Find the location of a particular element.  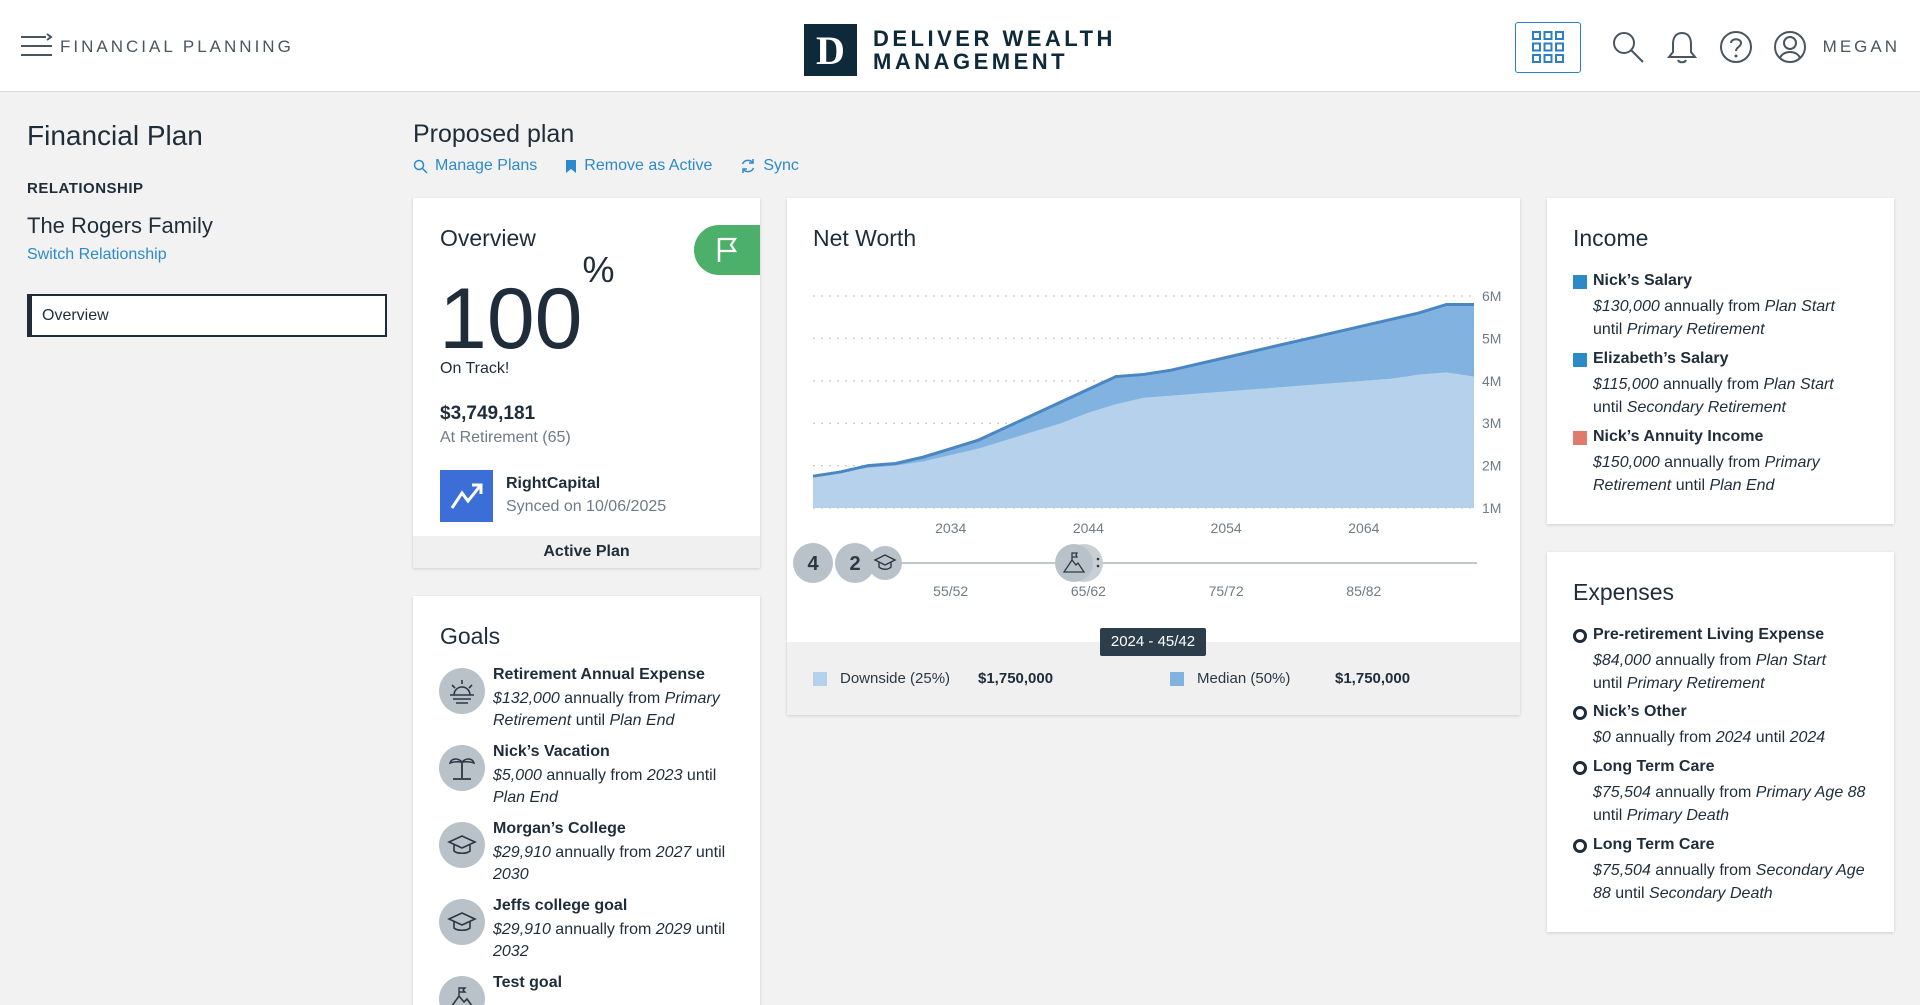

expense-from: Plan Start is located at coordinates (1791, 660).